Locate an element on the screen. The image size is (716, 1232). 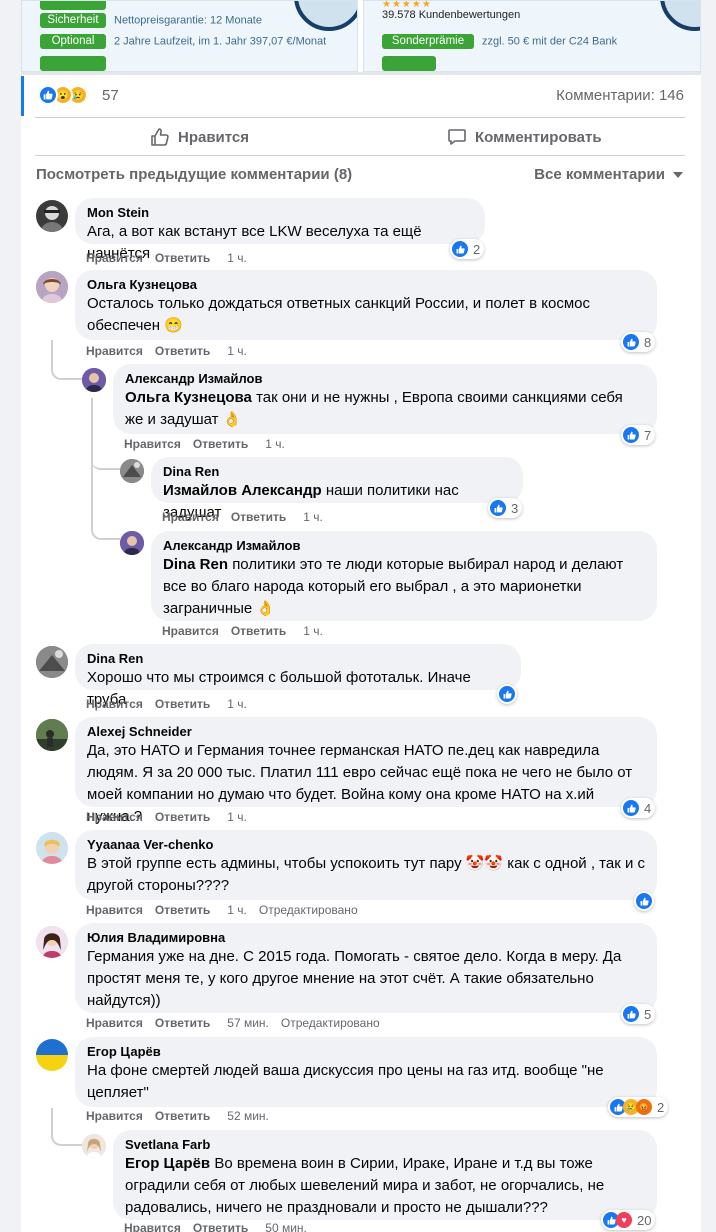
comment-actions: Нравится Ответить 52 мин. is located at coordinates (183, 1116).